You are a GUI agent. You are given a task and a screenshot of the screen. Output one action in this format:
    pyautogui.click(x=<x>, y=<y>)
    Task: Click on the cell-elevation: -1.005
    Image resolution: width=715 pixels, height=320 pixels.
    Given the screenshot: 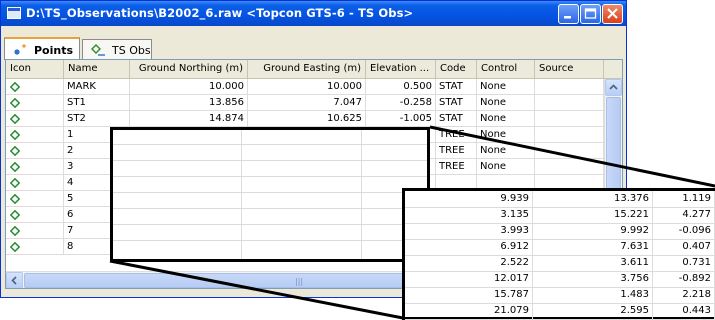 What is the action you would take?
    pyautogui.click(x=401, y=119)
    